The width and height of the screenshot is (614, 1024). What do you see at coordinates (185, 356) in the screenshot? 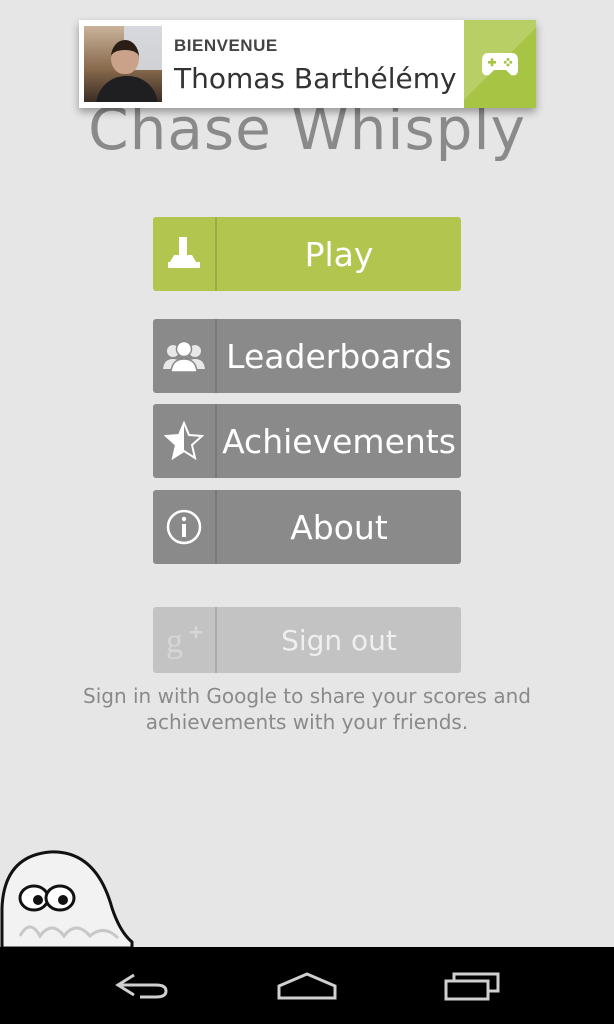
I see `people-group-icon` at bounding box center [185, 356].